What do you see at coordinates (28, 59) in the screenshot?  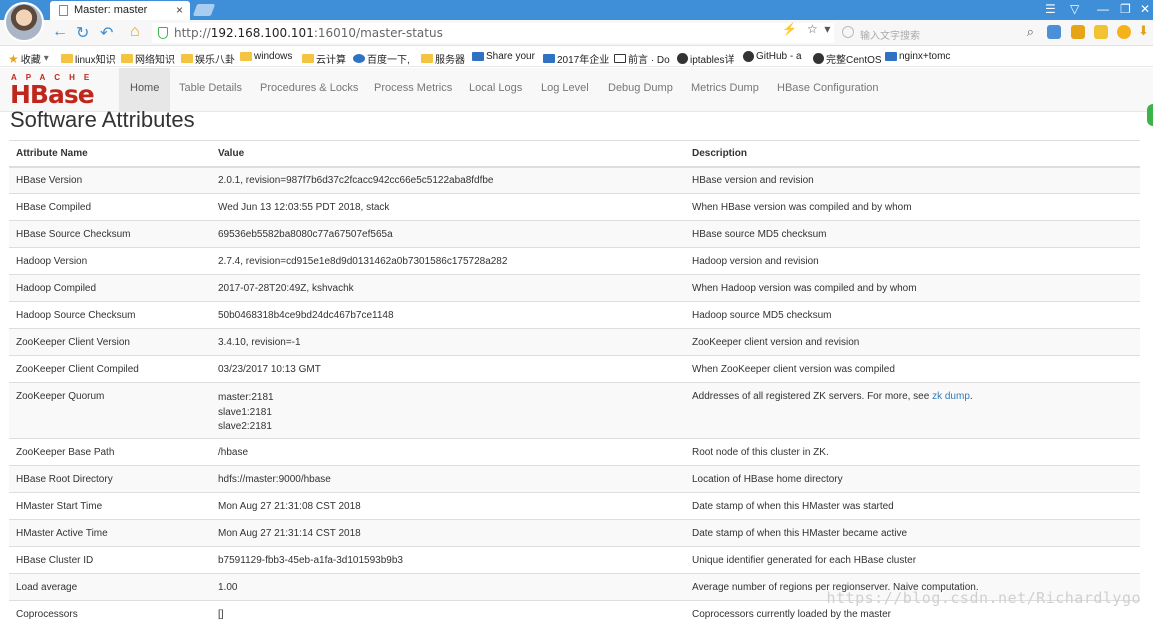 I see `bookmark-item: ★ 收藏 ▾` at bounding box center [28, 59].